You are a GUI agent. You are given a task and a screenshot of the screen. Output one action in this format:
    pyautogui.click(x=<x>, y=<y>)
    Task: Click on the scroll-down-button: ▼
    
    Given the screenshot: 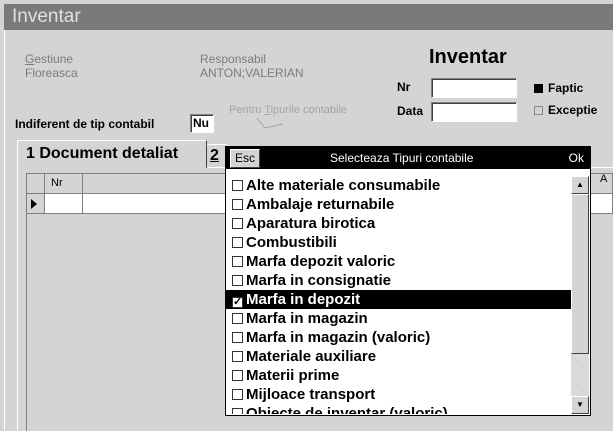 What is the action you would take?
    pyautogui.click(x=580, y=405)
    